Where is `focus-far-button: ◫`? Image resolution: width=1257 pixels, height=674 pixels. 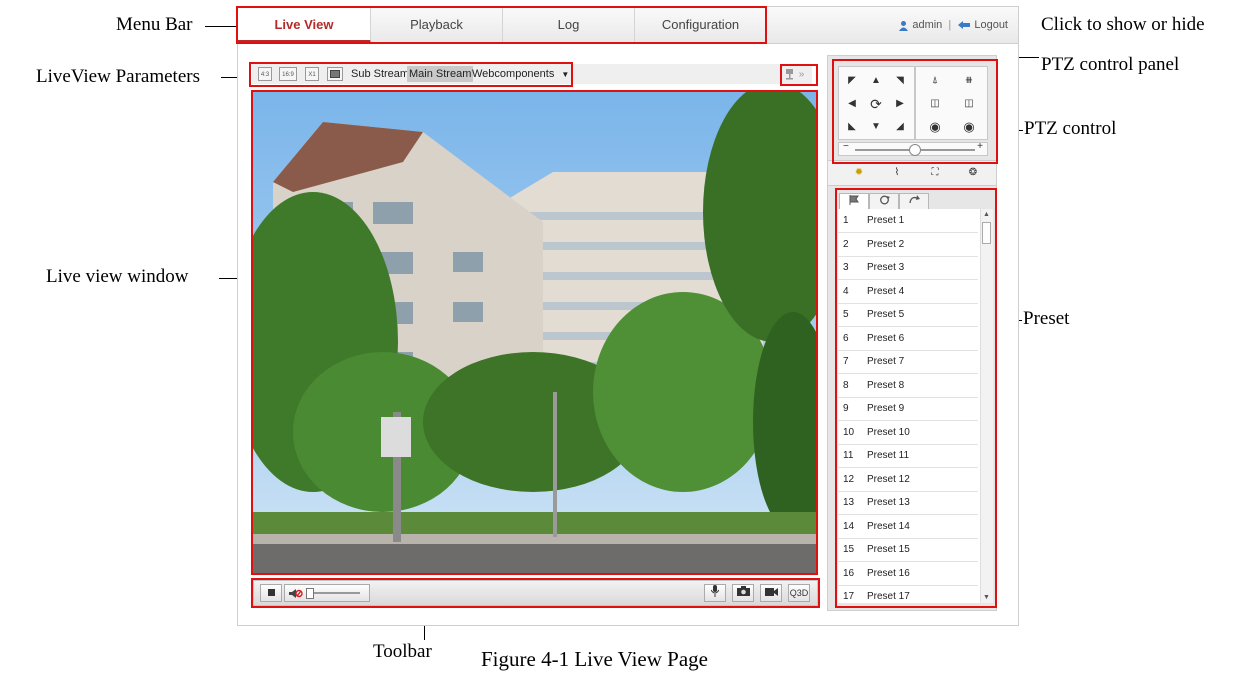 focus-far-button: ◫ is located at coordinates (969, 104).